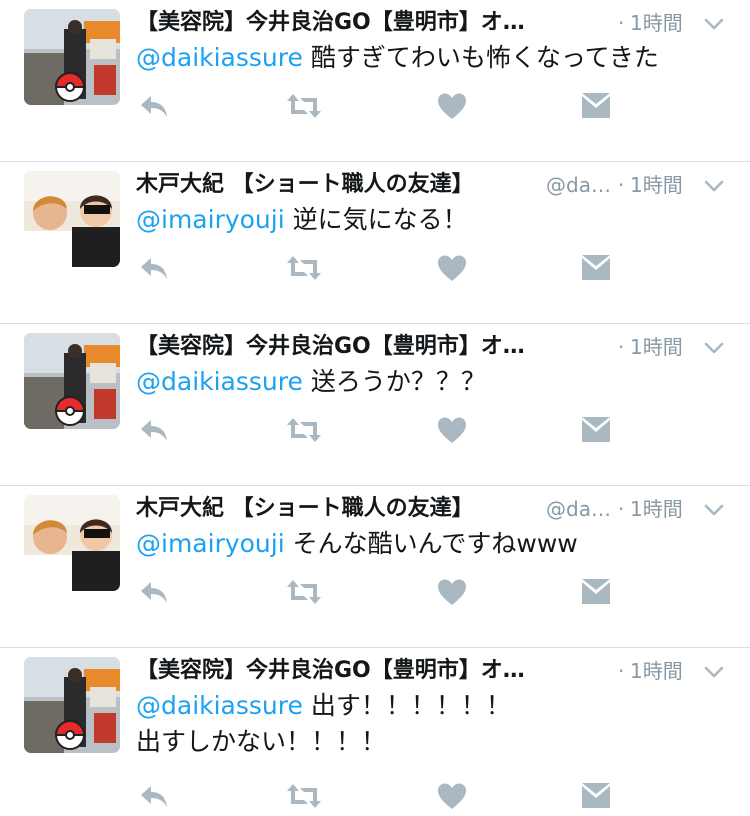  I want to click on tweet-text: @daikiassure 酷すぎてわいも怖くなってきた, so click(436, 58).